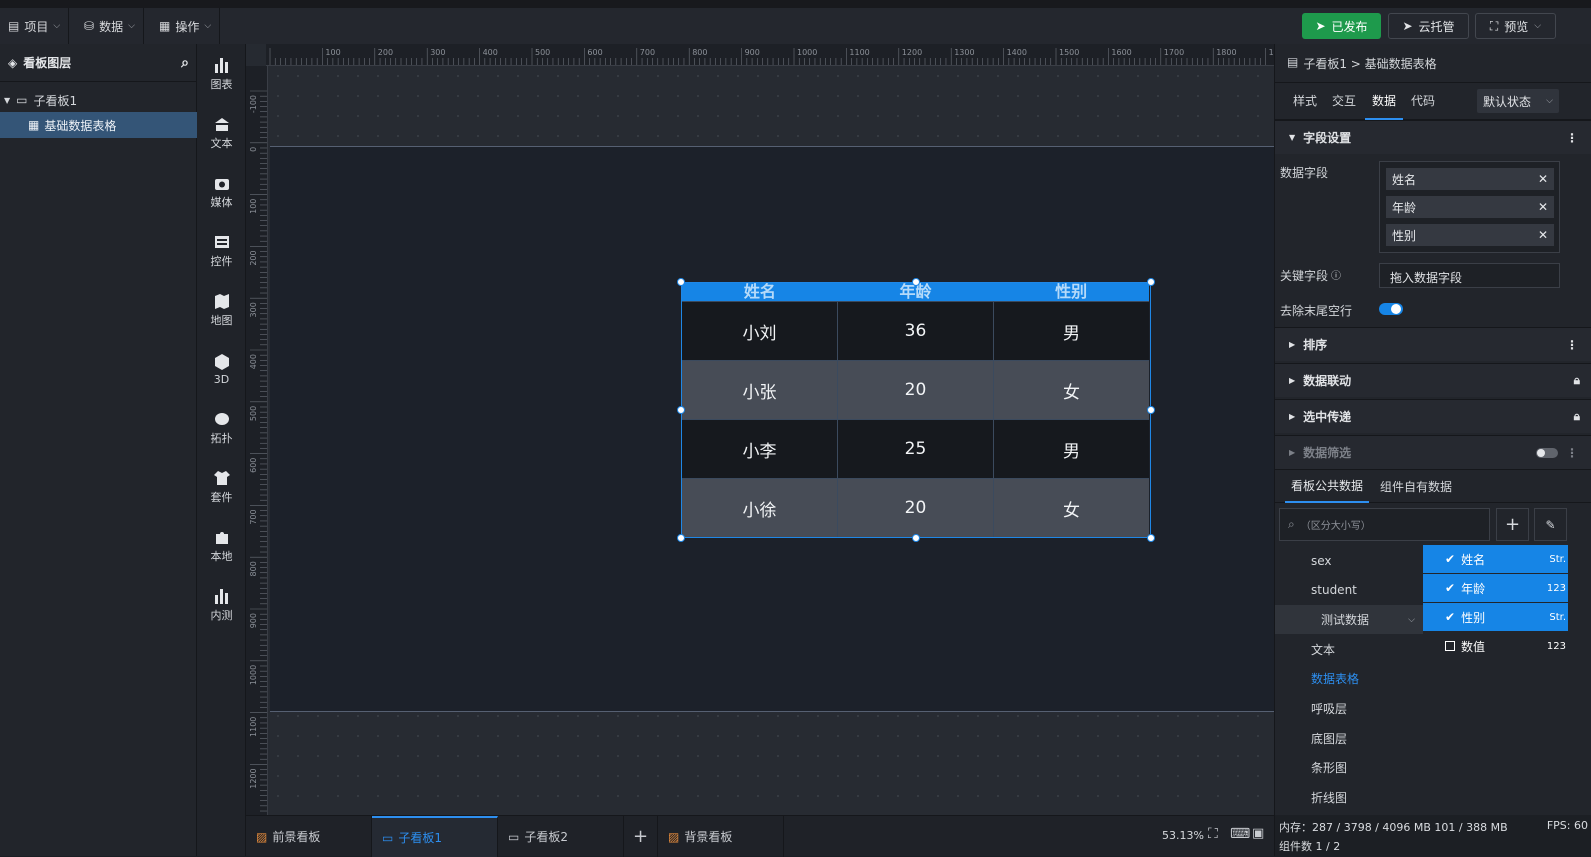  I want to click on zoom-level: 53.13%, so click(1183, 835).